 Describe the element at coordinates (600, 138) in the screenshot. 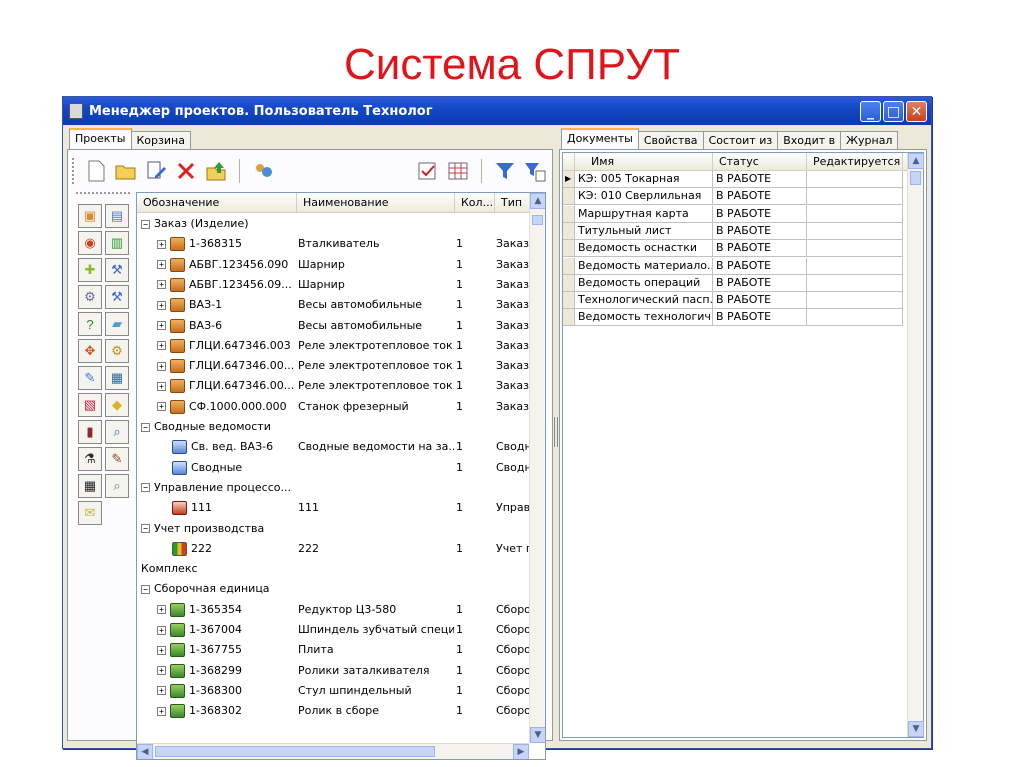

I see `tab-documents: Документы` at that location.